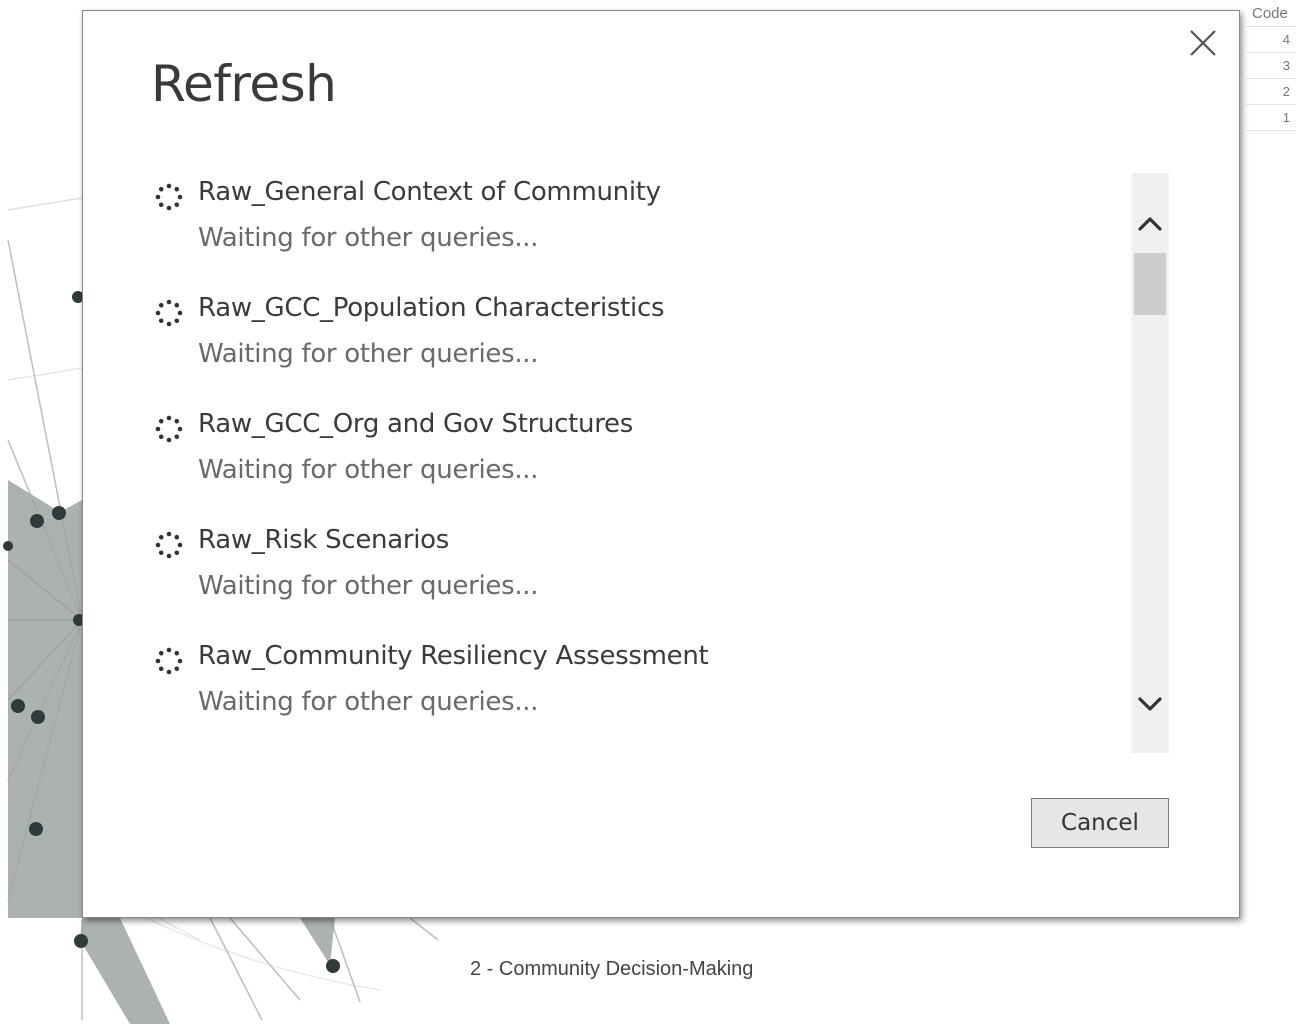 The height and width of the screenshot is (1024, 1304). I want to click on close-button, so click(1203, 43).